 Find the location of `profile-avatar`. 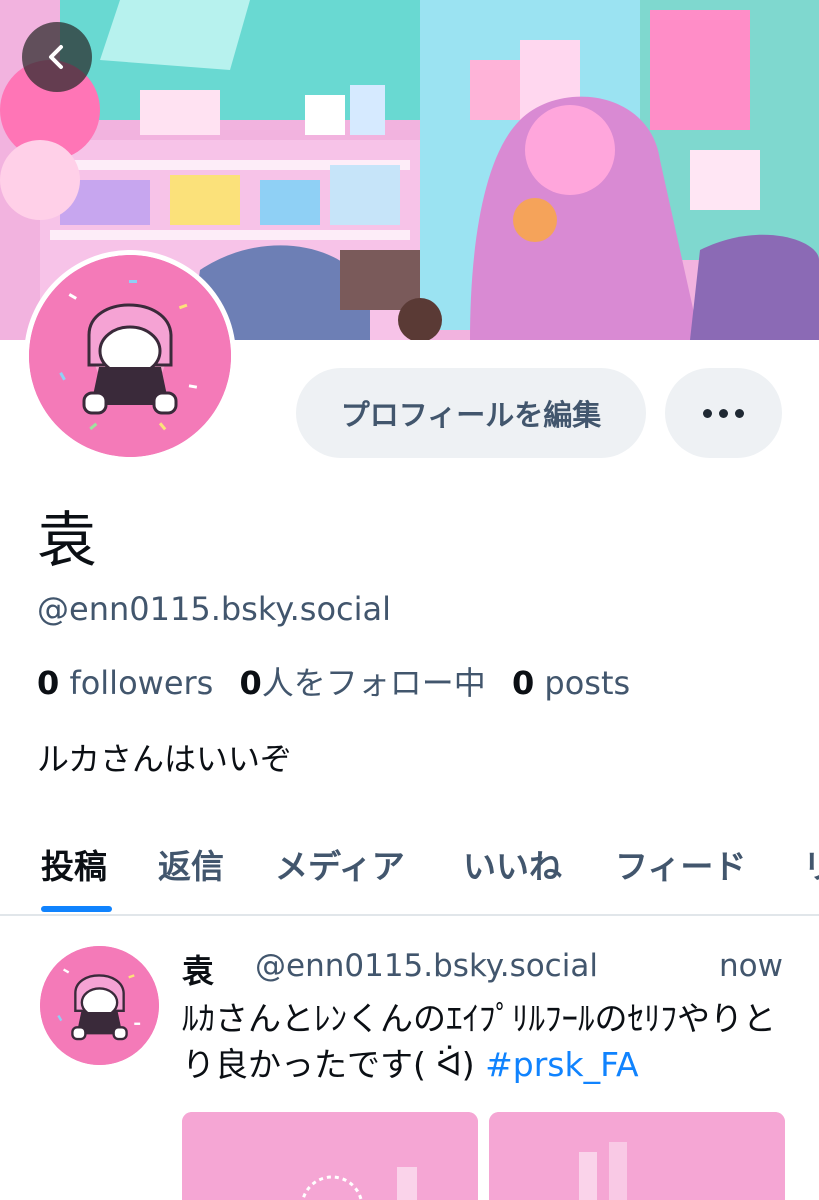

profile-avatar is located at coordinates (130, 356).